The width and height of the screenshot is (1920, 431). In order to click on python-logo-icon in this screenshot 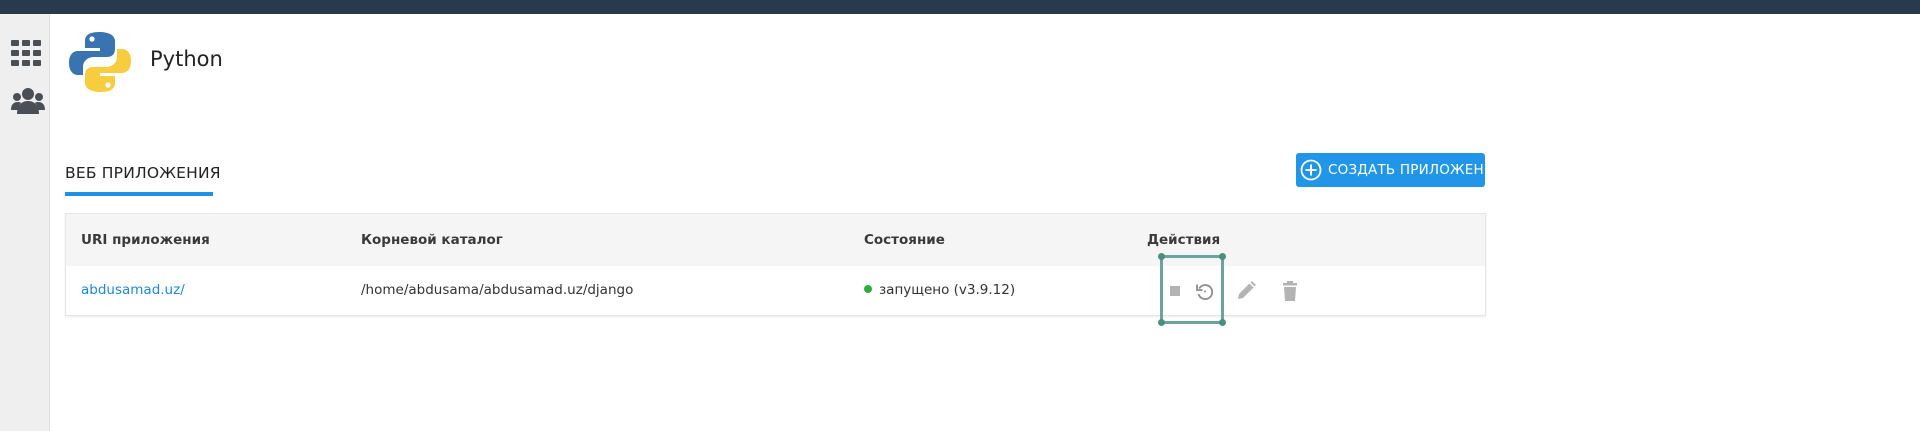, I will do `click(100, 62)`.